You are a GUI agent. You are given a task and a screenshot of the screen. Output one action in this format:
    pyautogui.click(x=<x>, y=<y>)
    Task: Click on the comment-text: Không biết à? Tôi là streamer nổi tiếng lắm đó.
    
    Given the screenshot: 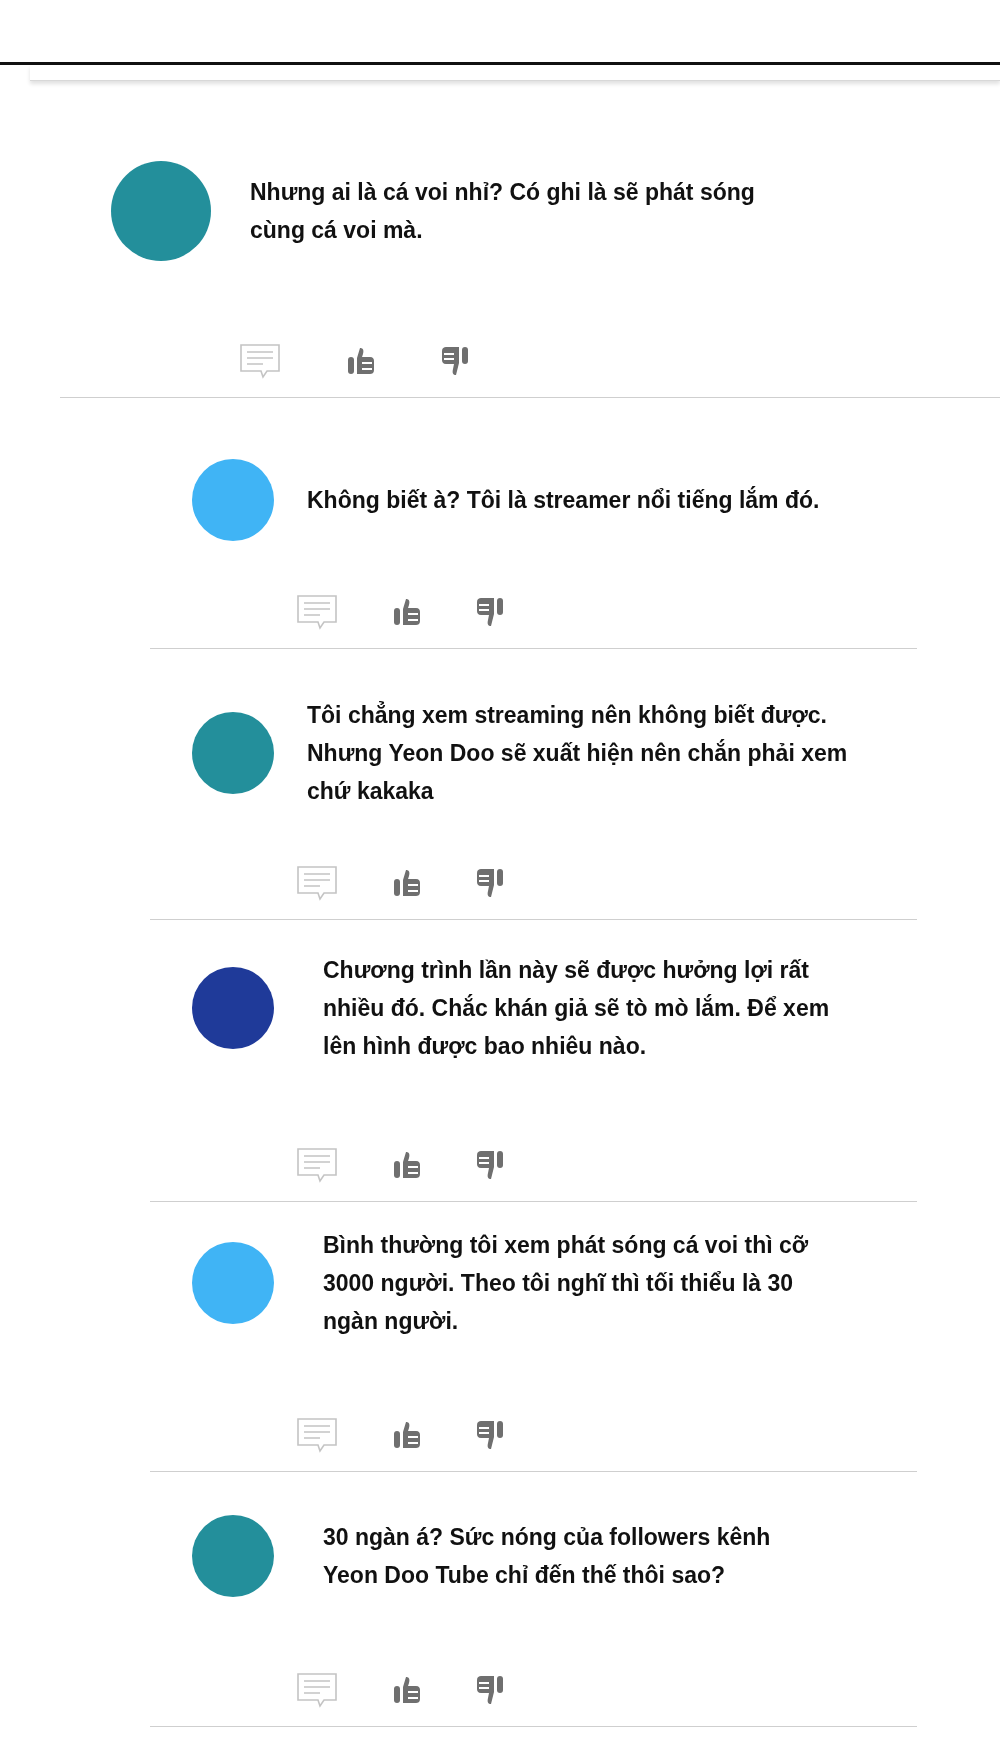 What is the action you would take?
    pyautogui.click(x=564, y=500)
    